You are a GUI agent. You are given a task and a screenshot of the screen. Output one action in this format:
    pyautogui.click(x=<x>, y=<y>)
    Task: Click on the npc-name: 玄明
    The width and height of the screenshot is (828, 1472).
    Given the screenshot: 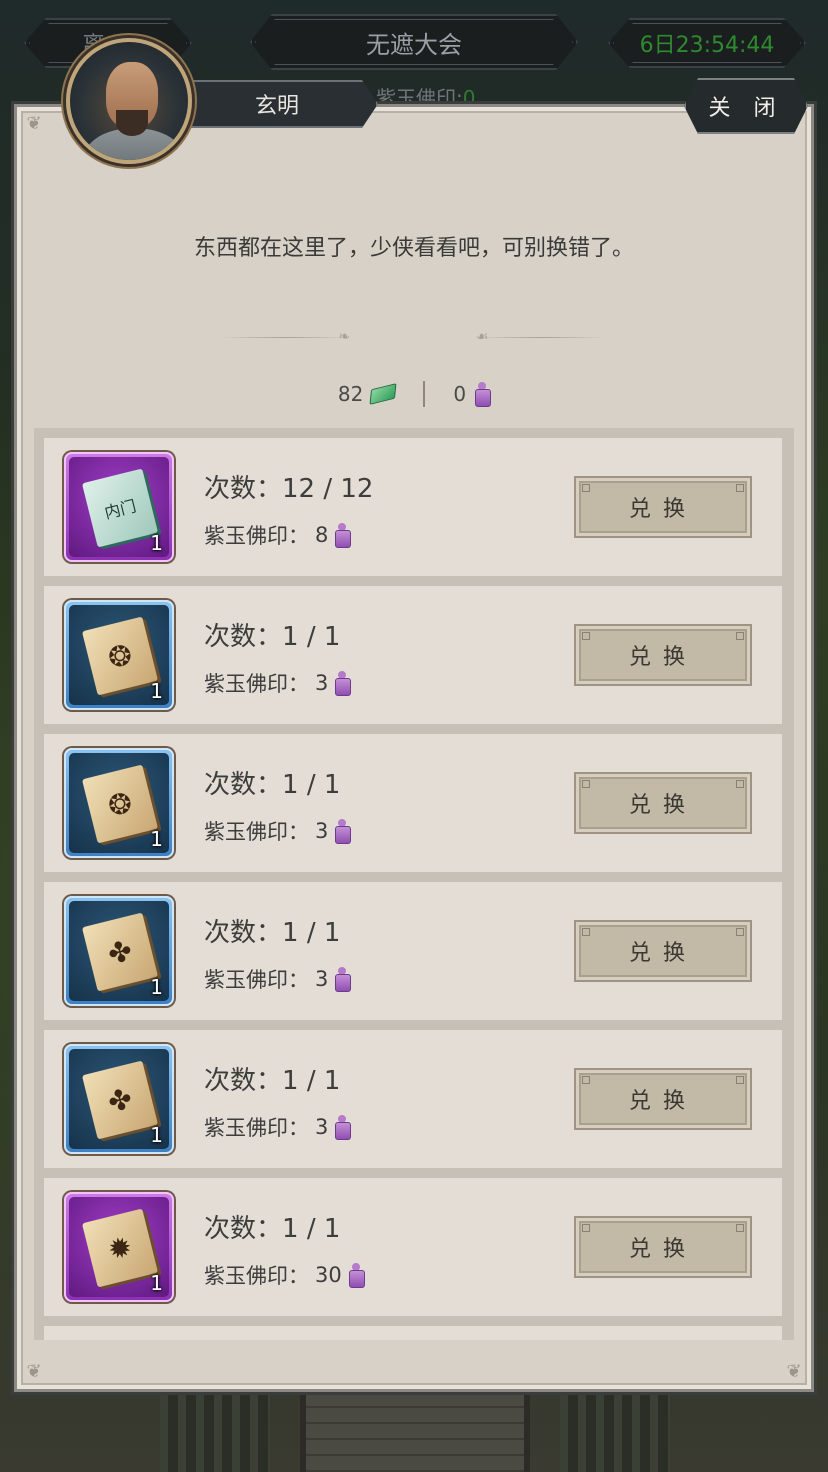 What is the action you would take?
    pyautogui.click(x=276, y=106)
    